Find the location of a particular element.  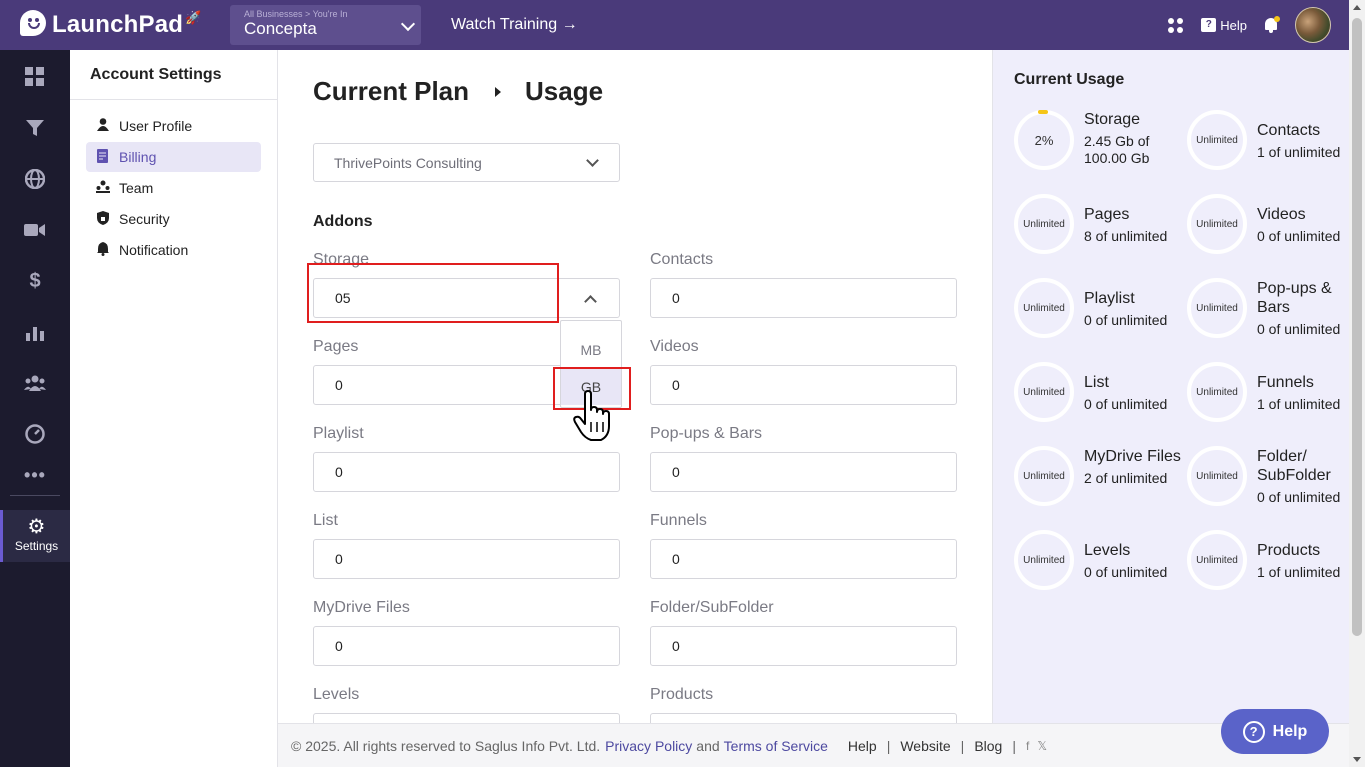

funnels-label: Funnels is located at coordinates (678, 520).